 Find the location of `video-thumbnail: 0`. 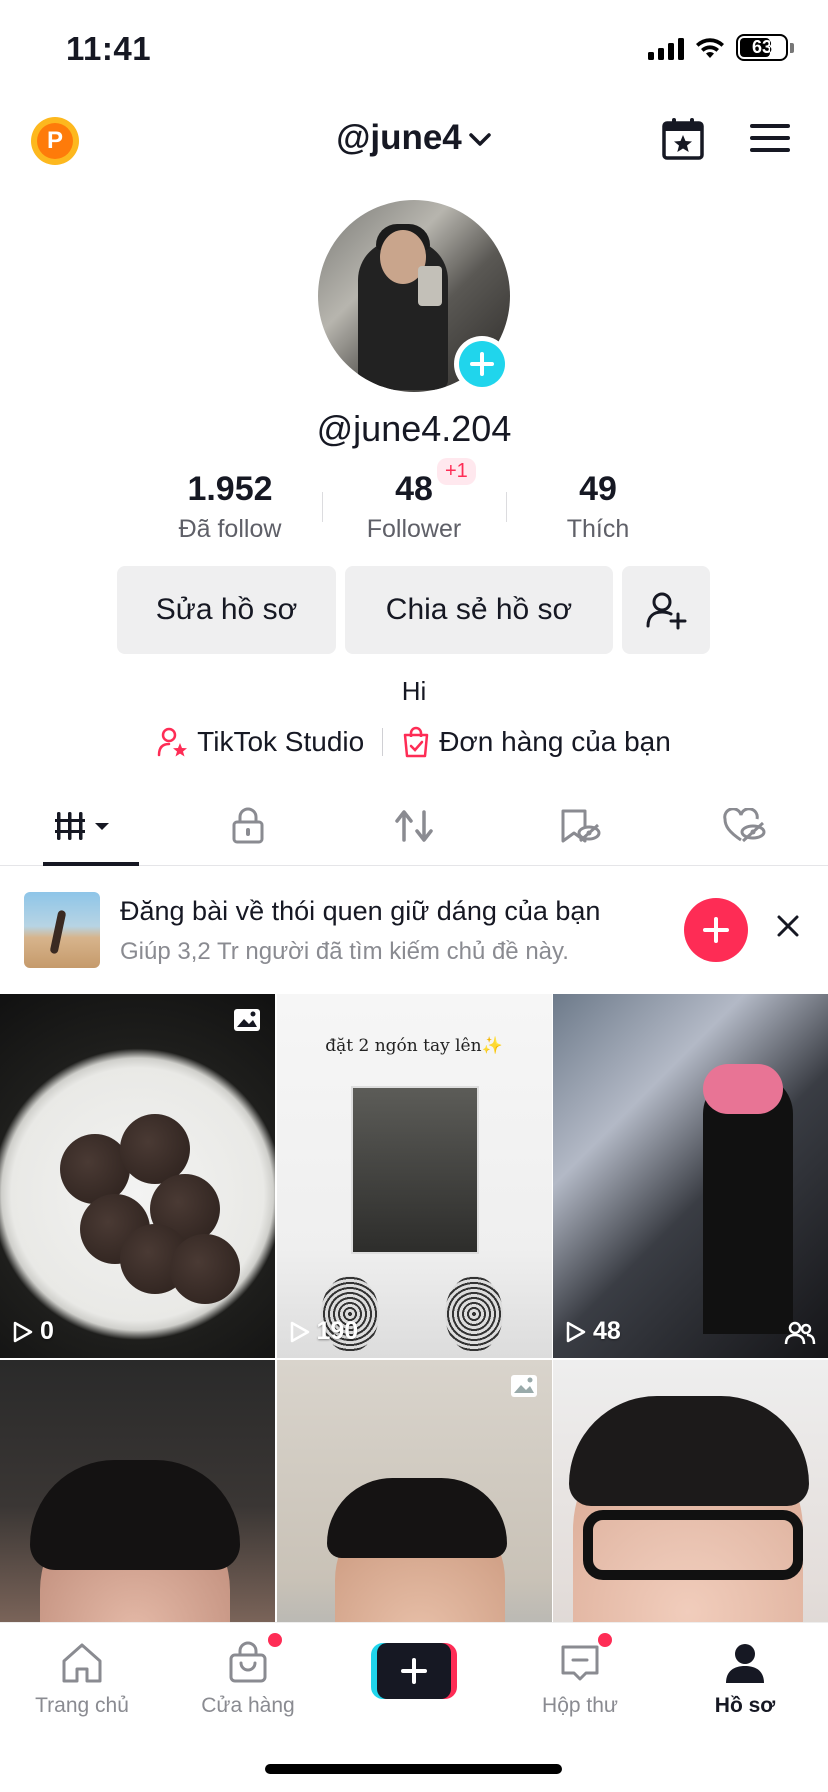

video-thumbnail: 0 is located at coordinates (137, 1176).